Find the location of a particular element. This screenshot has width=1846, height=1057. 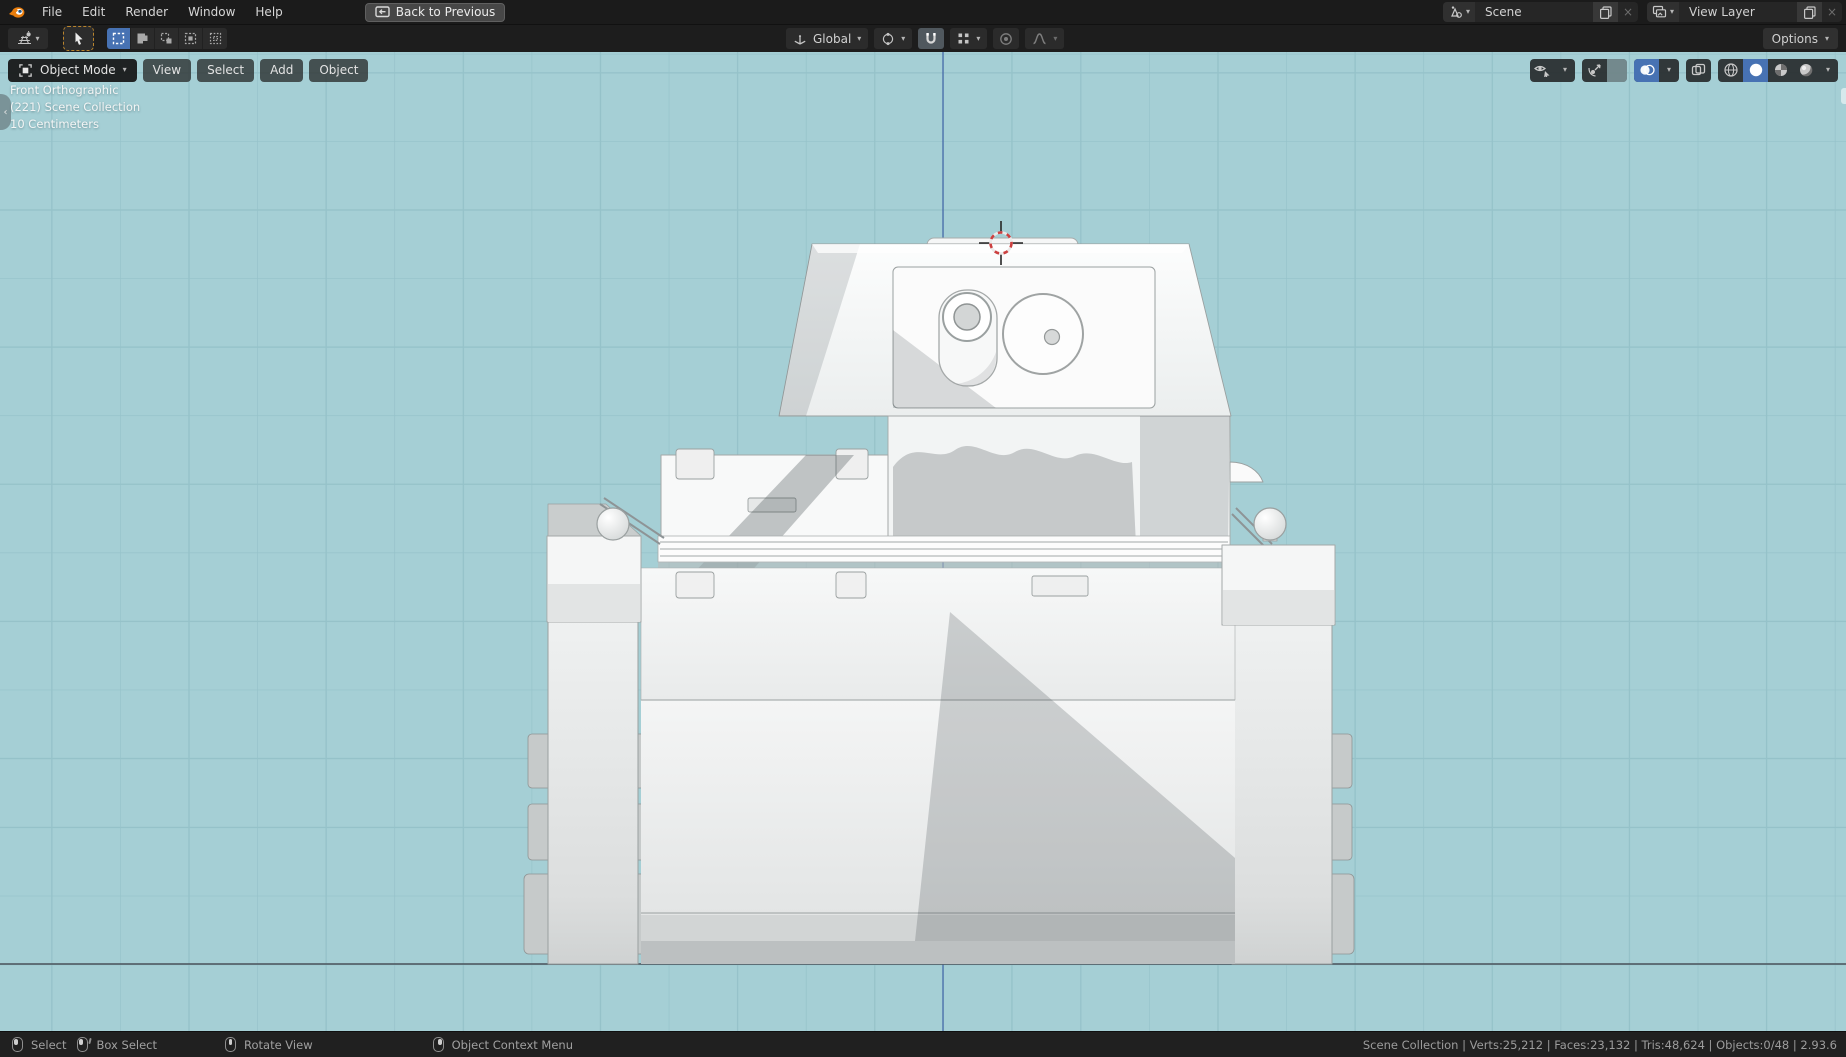

select-mode-group is located at coordinates (167, 38).